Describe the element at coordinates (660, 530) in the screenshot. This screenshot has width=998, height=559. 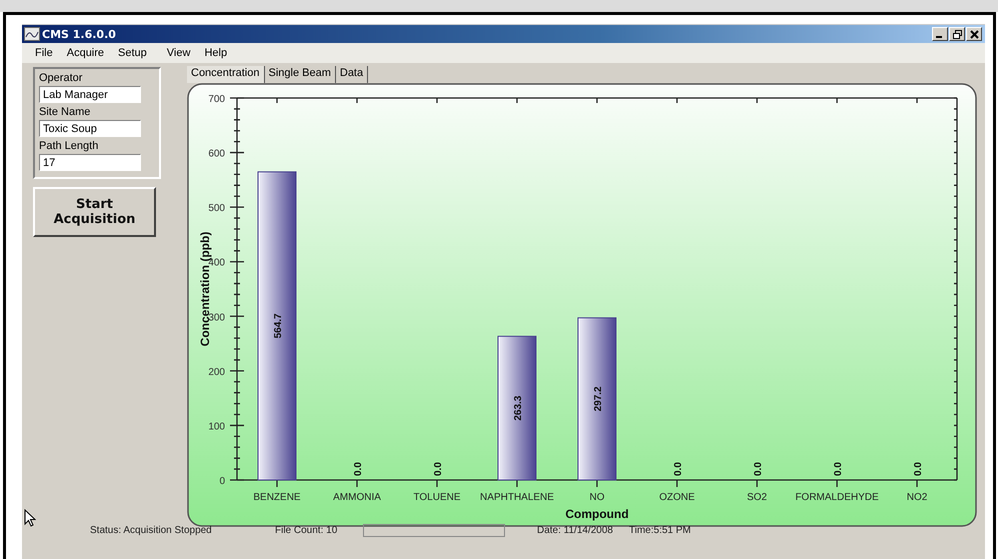
I see `time-text: Time:5:51 PM` at that location.